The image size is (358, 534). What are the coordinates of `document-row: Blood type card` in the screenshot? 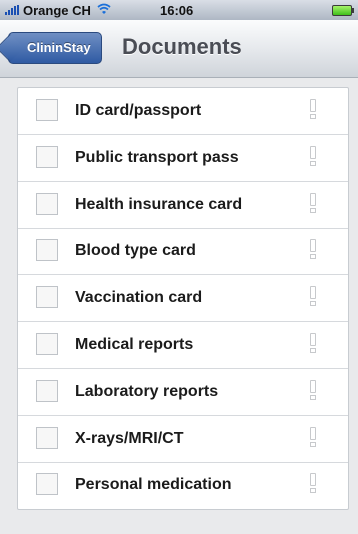 It's located at (183, 252).